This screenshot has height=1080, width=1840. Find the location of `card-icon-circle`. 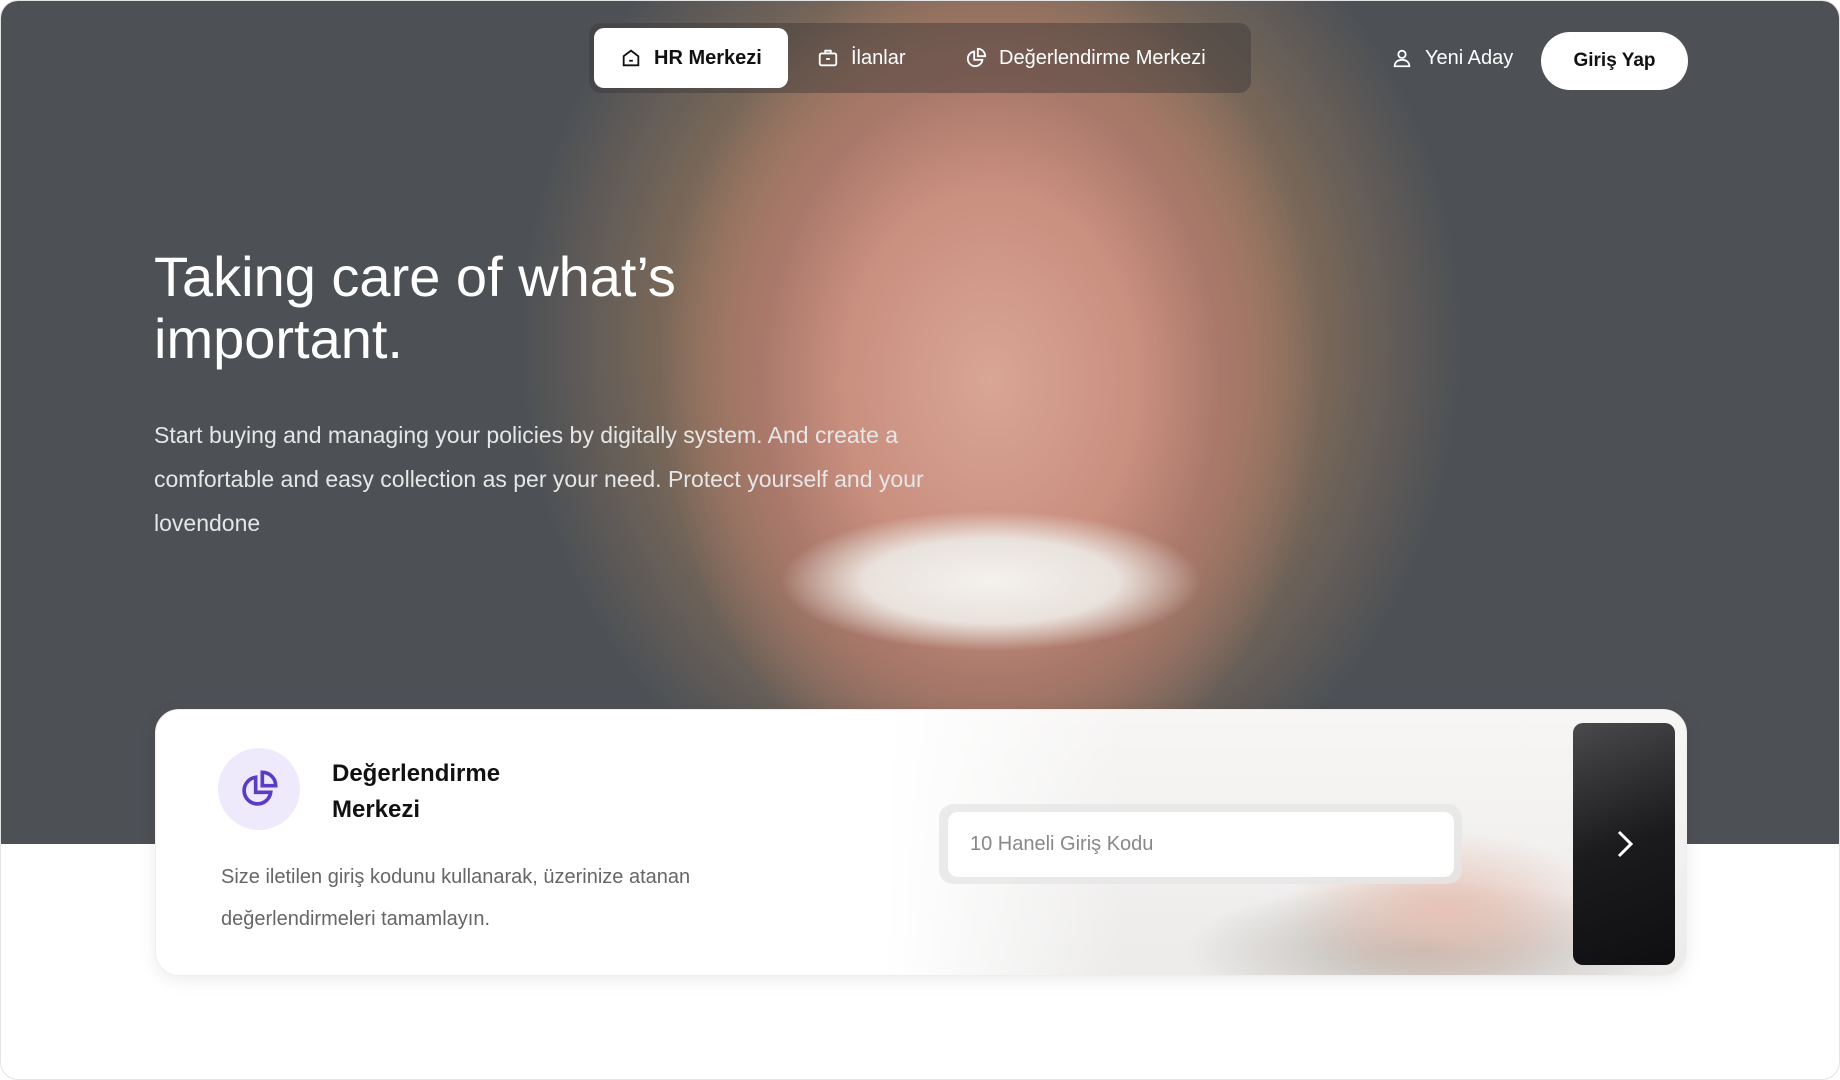

card-icon-circle is located at coordinates (259, 789).